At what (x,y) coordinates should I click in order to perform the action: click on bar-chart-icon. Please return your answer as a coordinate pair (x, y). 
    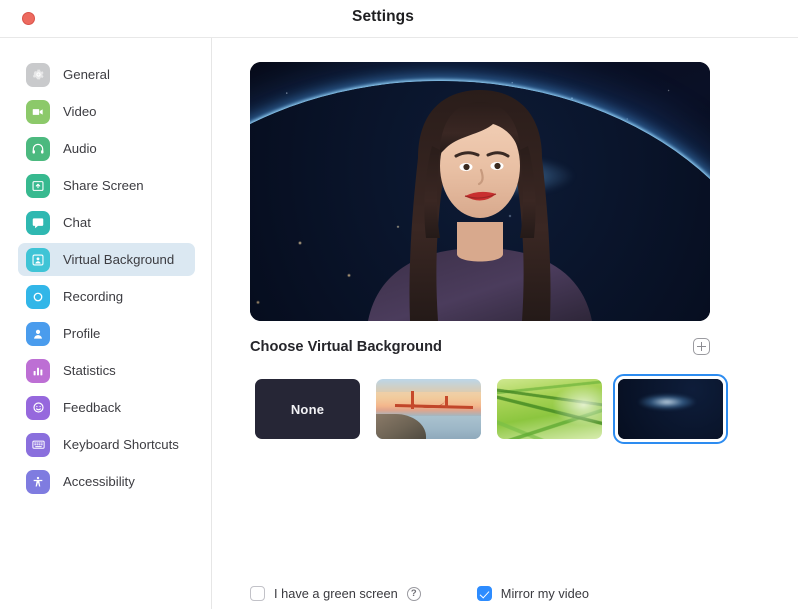
    Looking at the image, I should click on (38, 370).